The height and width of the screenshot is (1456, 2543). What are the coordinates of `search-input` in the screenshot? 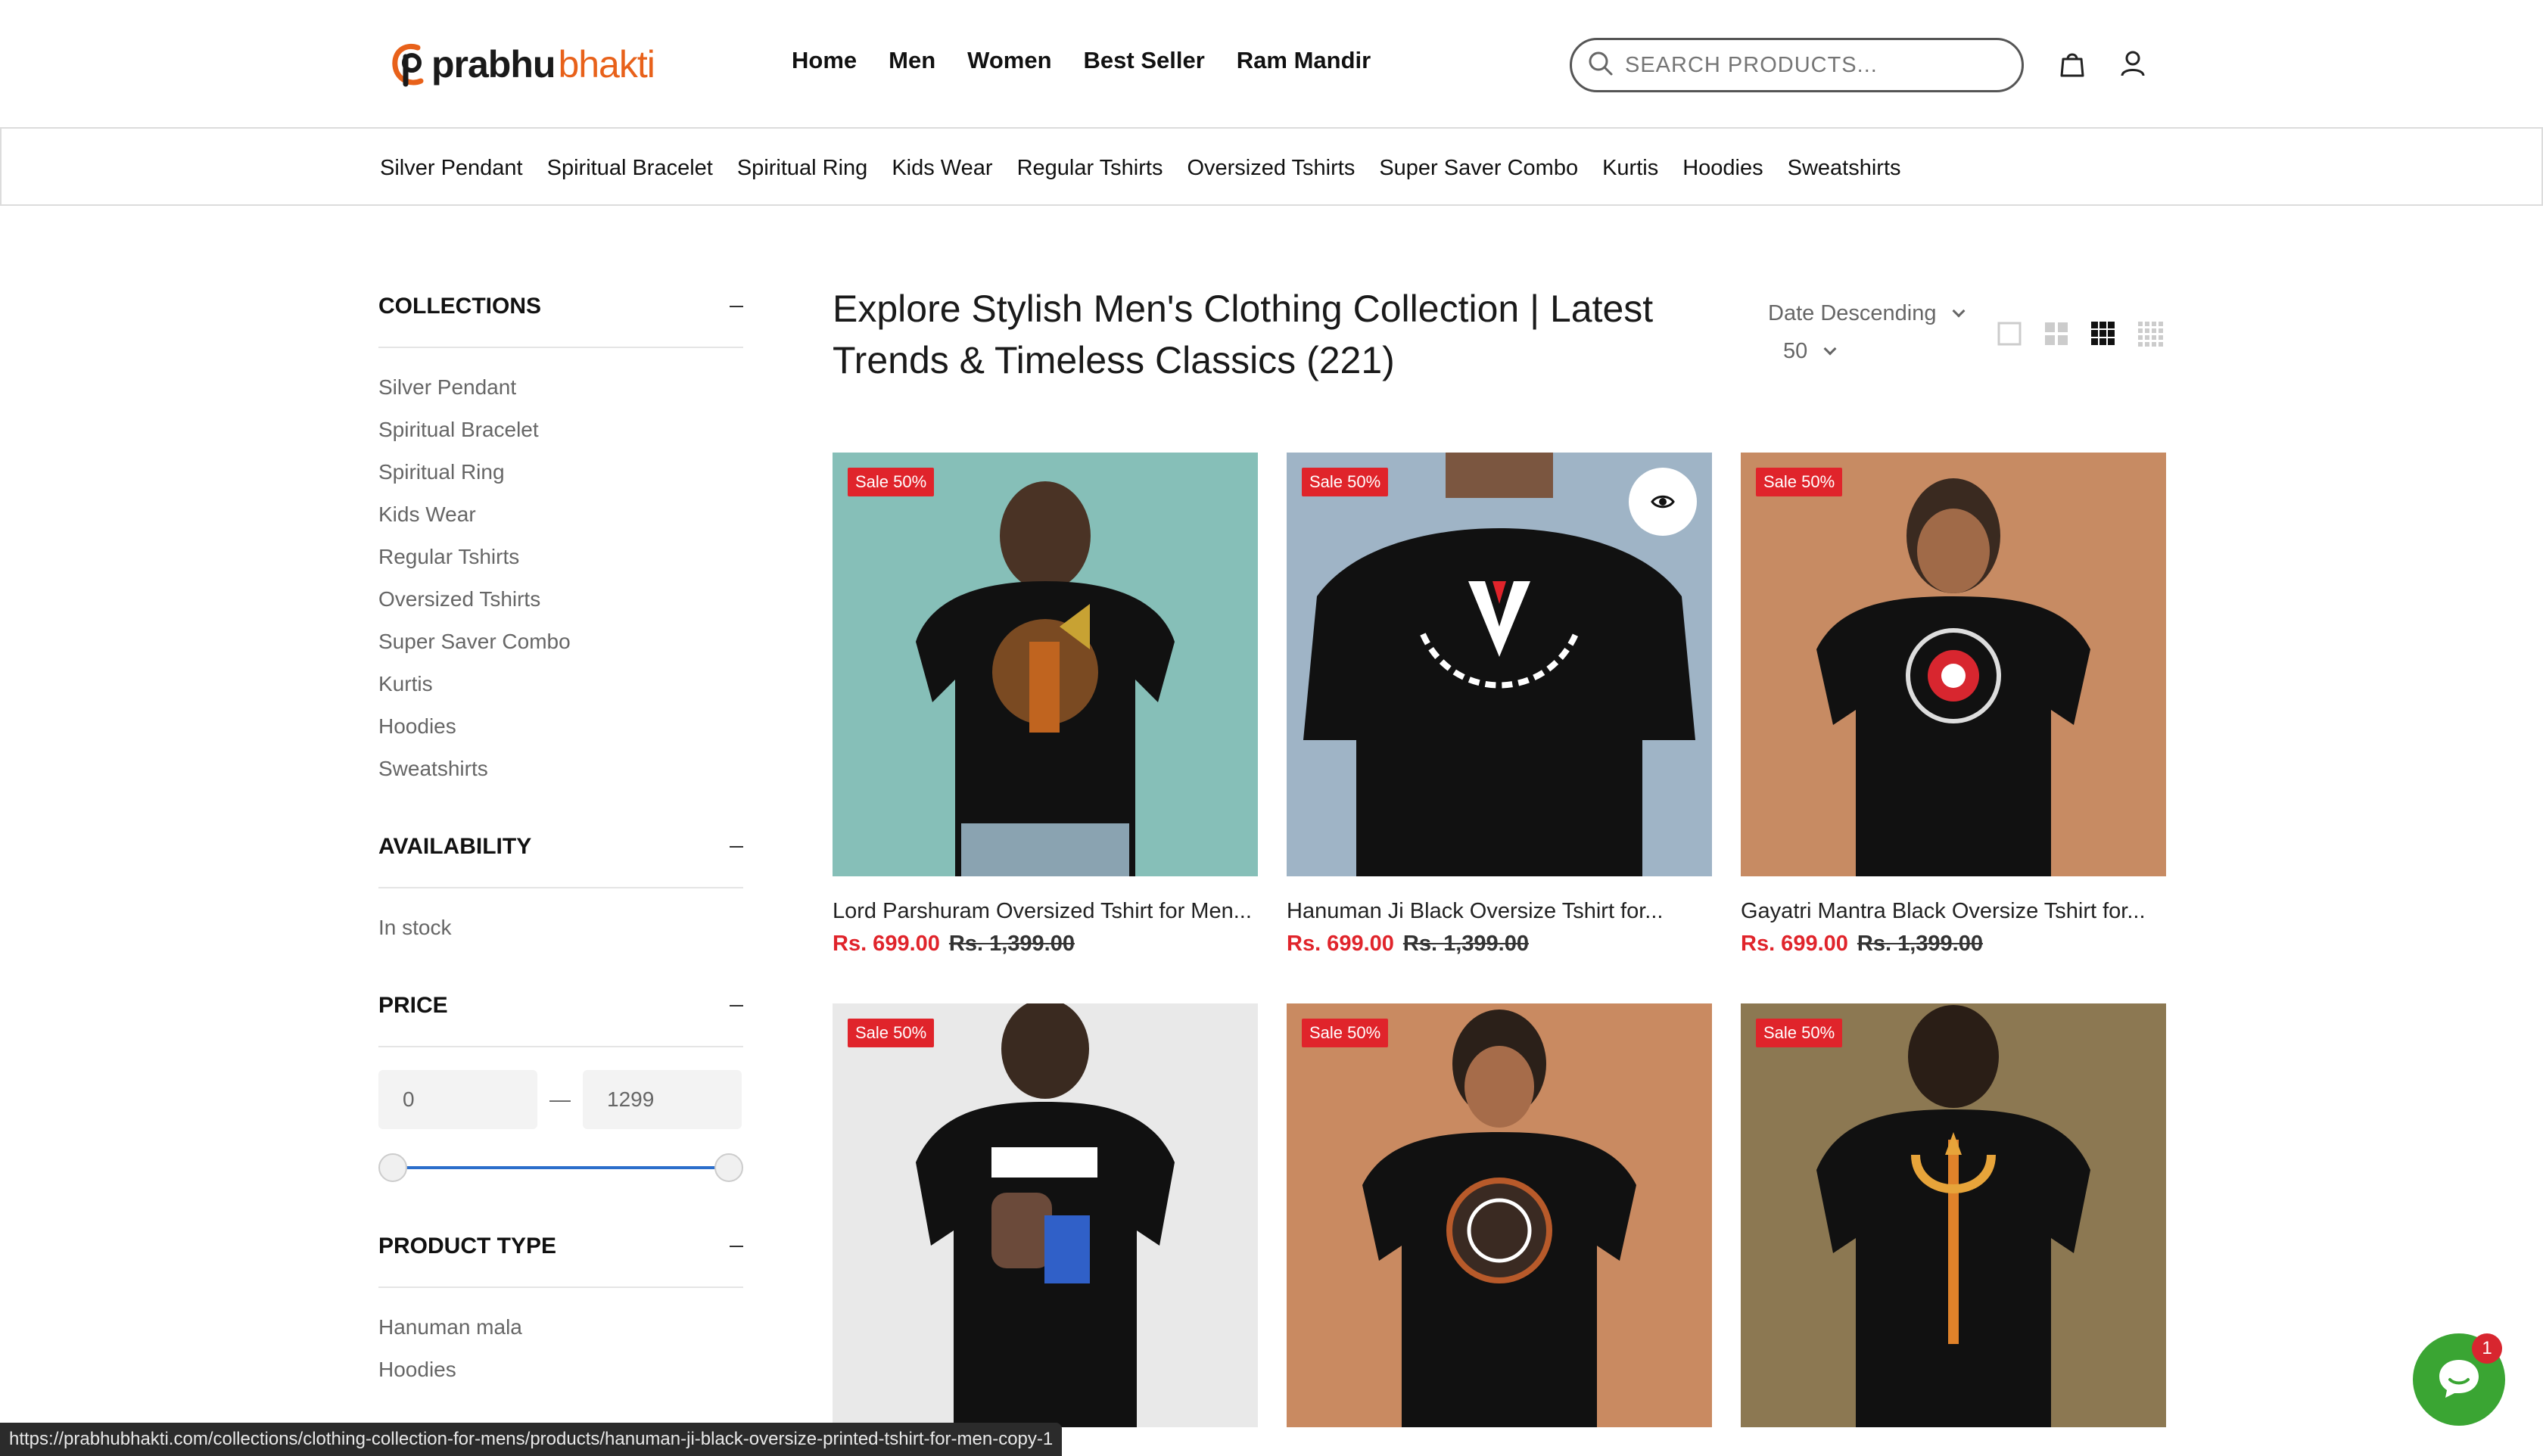 It's located at (1814, 65).